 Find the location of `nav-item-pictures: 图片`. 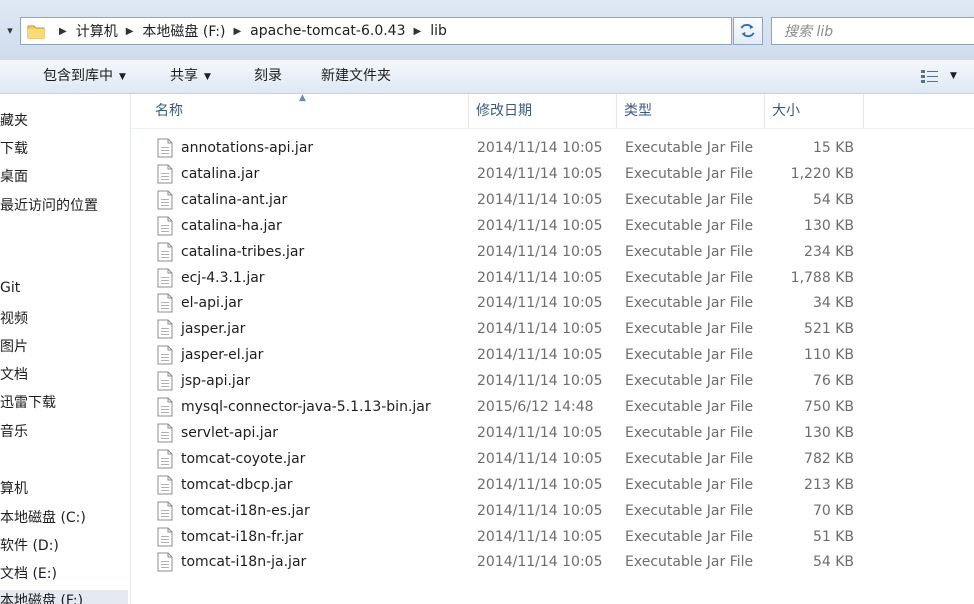

nav-item-pictures: 图片 is located at coordinates (14, 346).